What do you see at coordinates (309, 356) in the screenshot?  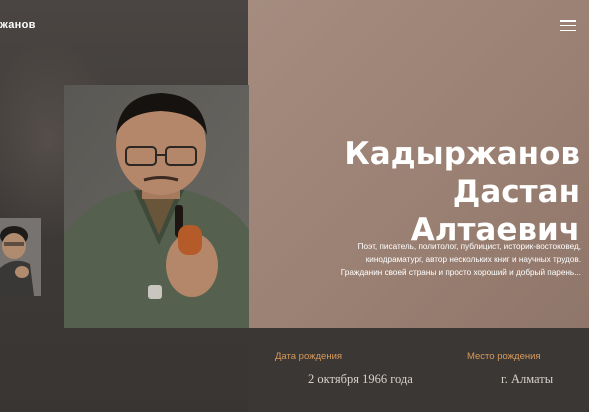 I see `birth-date-label: Дата рождения` at bounding box center [309, 356].